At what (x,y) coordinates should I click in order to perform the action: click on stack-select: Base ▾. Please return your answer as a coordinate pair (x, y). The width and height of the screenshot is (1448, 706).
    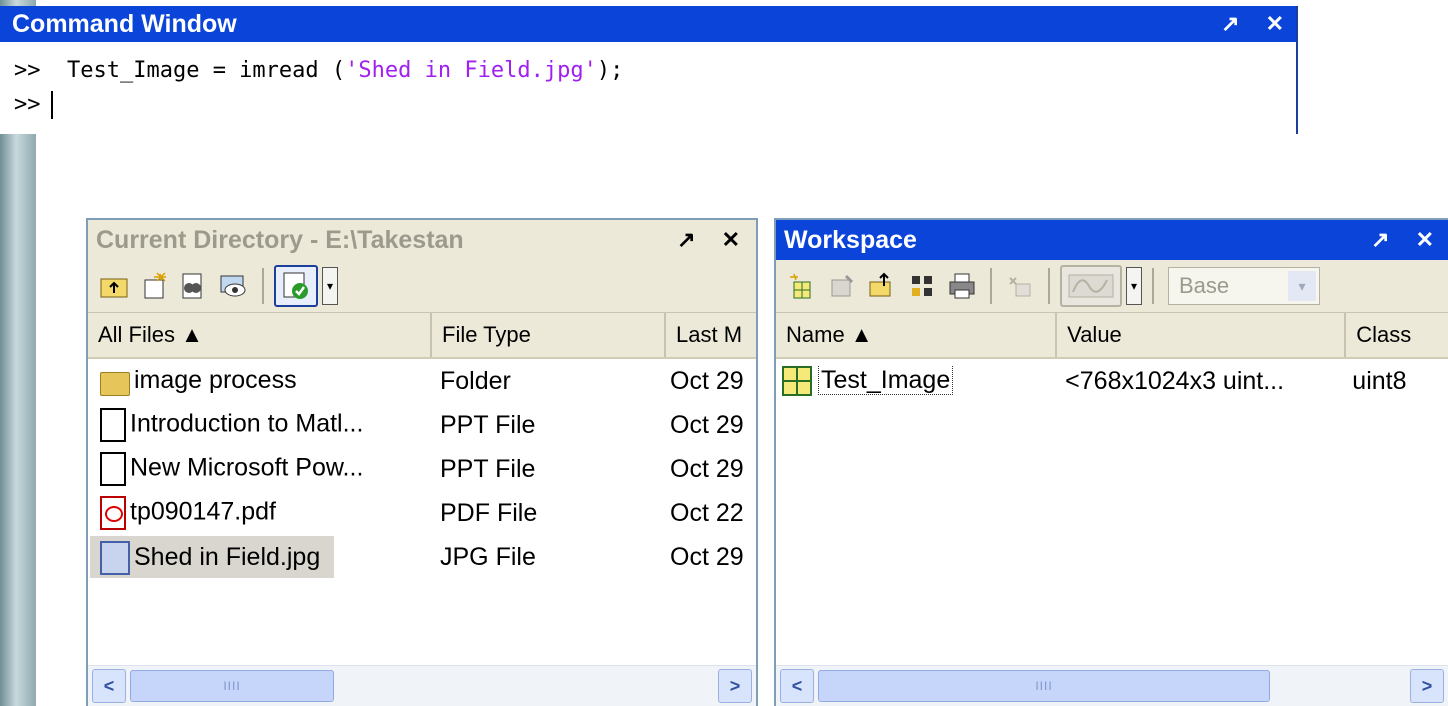
    Looking at the image, I should click on (1244, 286).